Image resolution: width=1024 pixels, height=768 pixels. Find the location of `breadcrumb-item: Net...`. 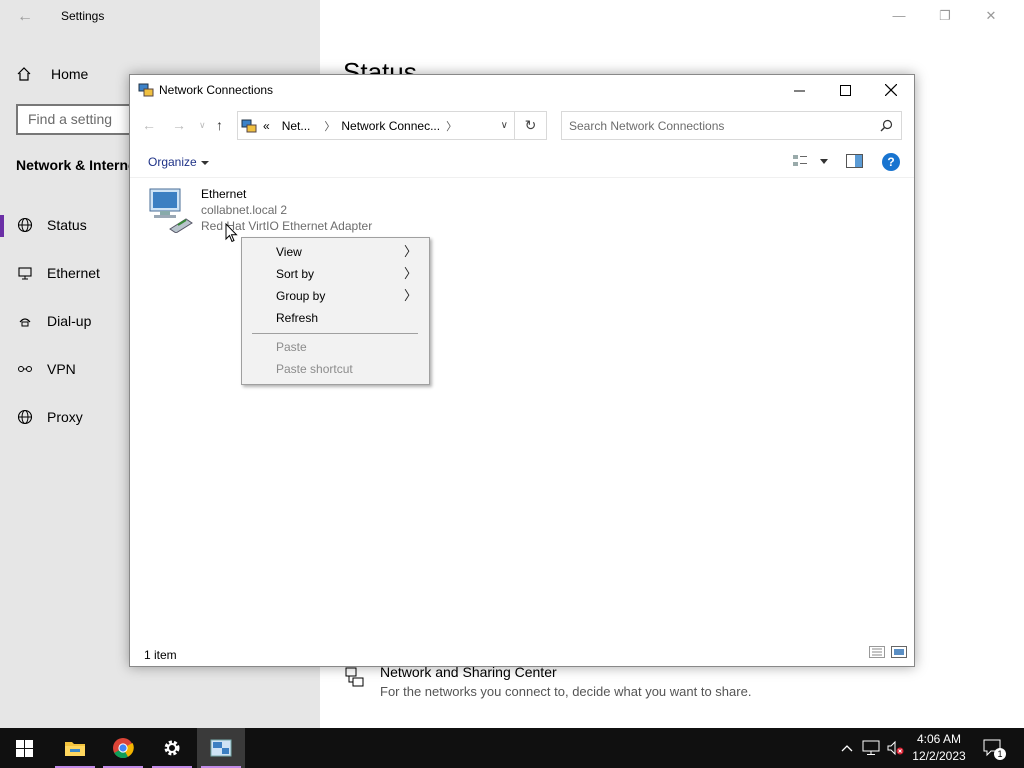

breadcrumb-item: Net... is located at coordinates (296, 126).